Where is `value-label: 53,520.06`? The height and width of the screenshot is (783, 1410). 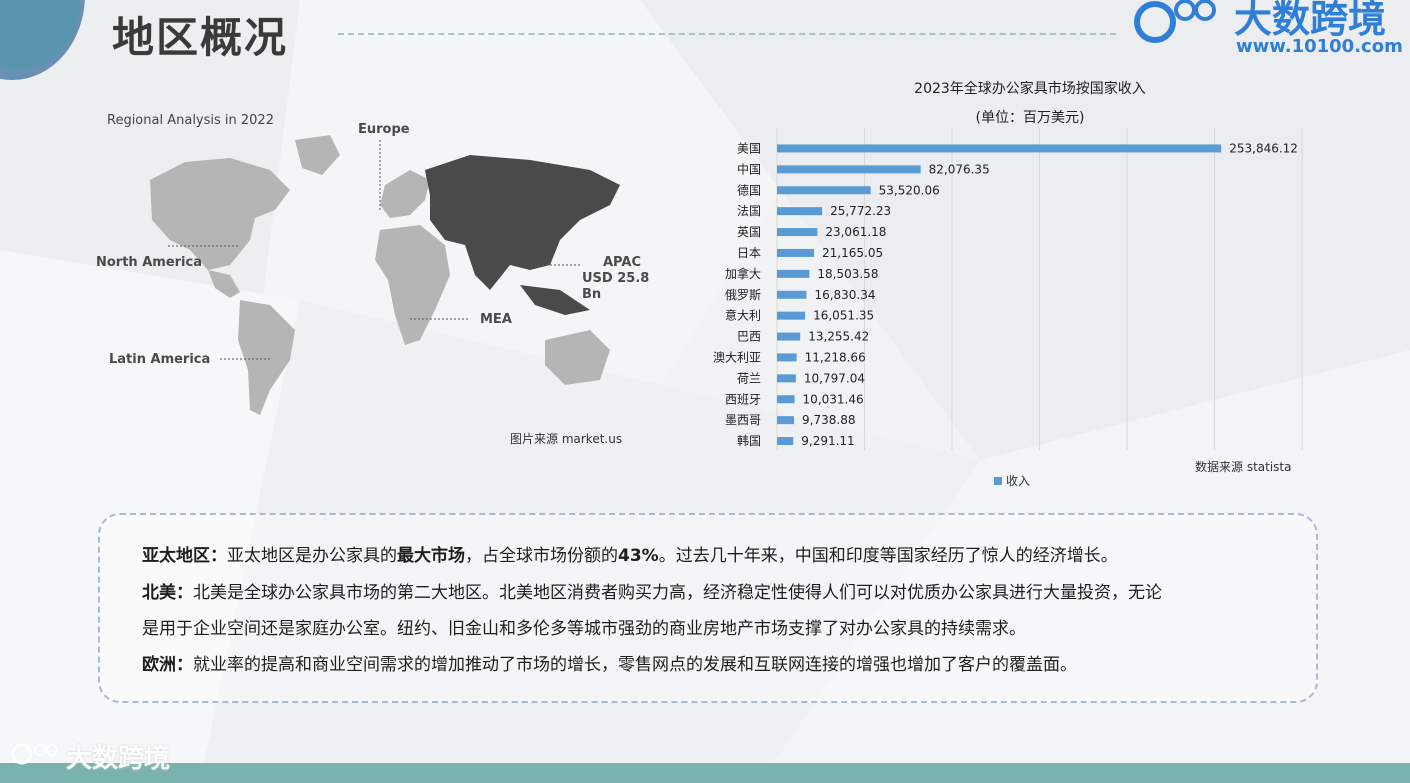 value-label: 53,520.06 is located at coordinates (909, 190).